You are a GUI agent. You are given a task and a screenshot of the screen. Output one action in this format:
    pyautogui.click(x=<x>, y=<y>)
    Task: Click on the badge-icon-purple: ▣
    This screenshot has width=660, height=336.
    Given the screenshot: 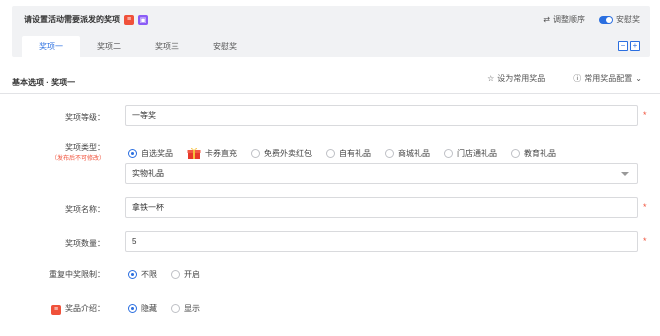 What is the action you would take?
    pyautogui.click(x=143, y=19)
    